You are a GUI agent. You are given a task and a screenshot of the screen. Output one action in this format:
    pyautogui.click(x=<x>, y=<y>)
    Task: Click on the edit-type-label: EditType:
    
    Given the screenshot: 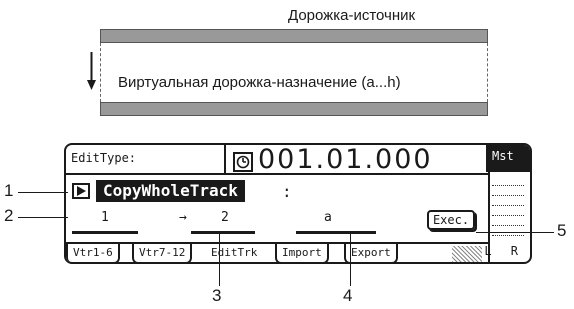 What is the action you would take?
    pyautogui.click(x=104, y=158)
    